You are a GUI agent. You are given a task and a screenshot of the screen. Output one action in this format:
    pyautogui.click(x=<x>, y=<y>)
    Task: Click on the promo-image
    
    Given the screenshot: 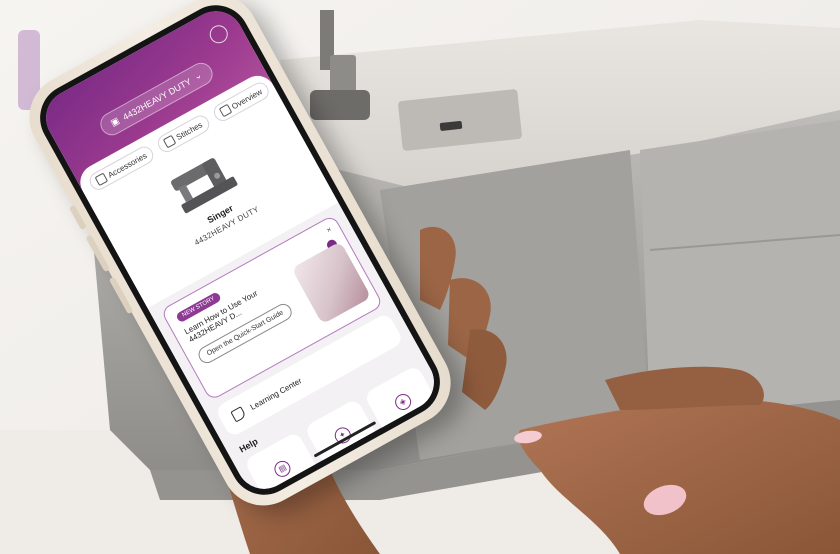 What is the action you would take?
    pyautogui.click(x=331, y=283)
    